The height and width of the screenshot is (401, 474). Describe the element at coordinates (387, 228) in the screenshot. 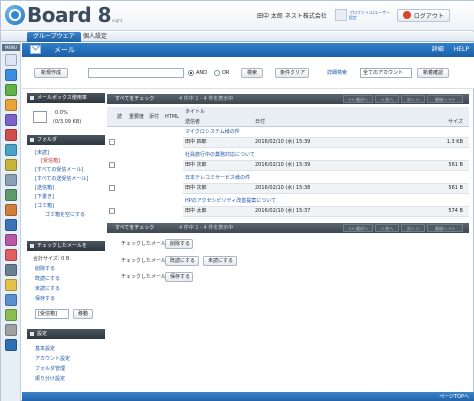

I see `pager-prev-bottom: < 前へ` at that location.